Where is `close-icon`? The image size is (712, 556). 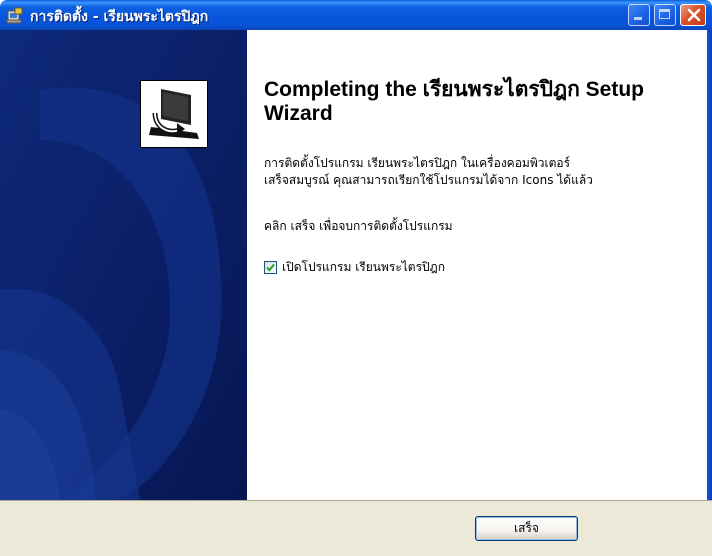 close-icon is located at coordinates (694, 15).